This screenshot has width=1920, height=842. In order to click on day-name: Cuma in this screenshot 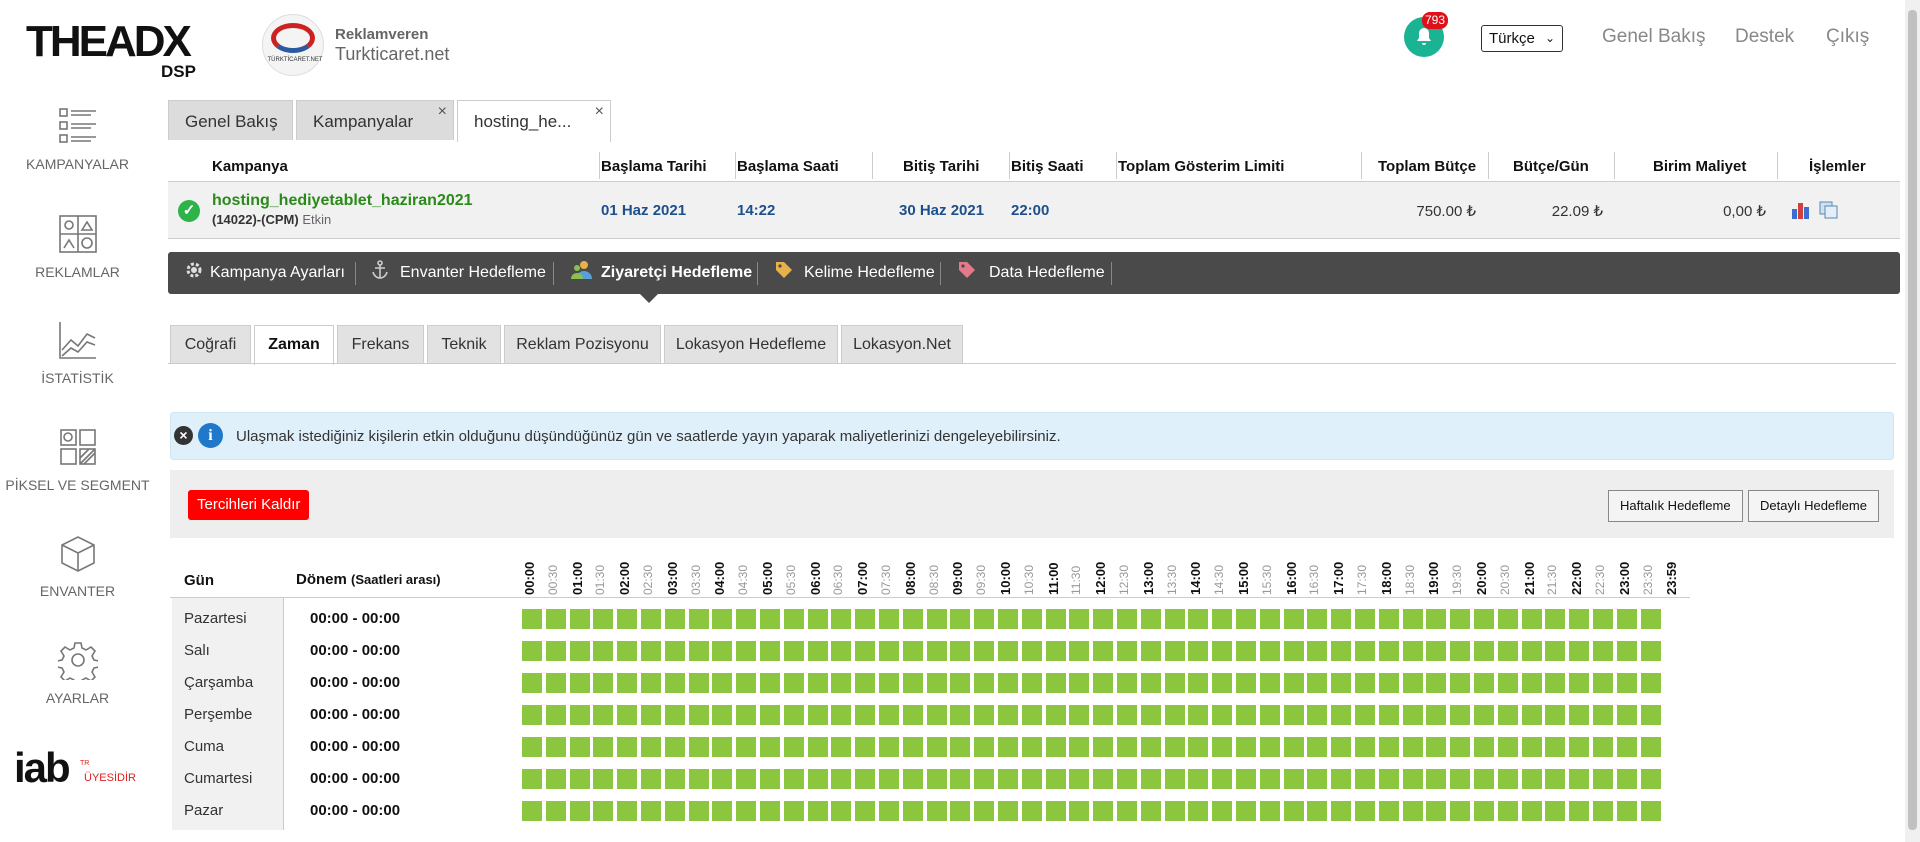, I will do `click(204, 746)`.